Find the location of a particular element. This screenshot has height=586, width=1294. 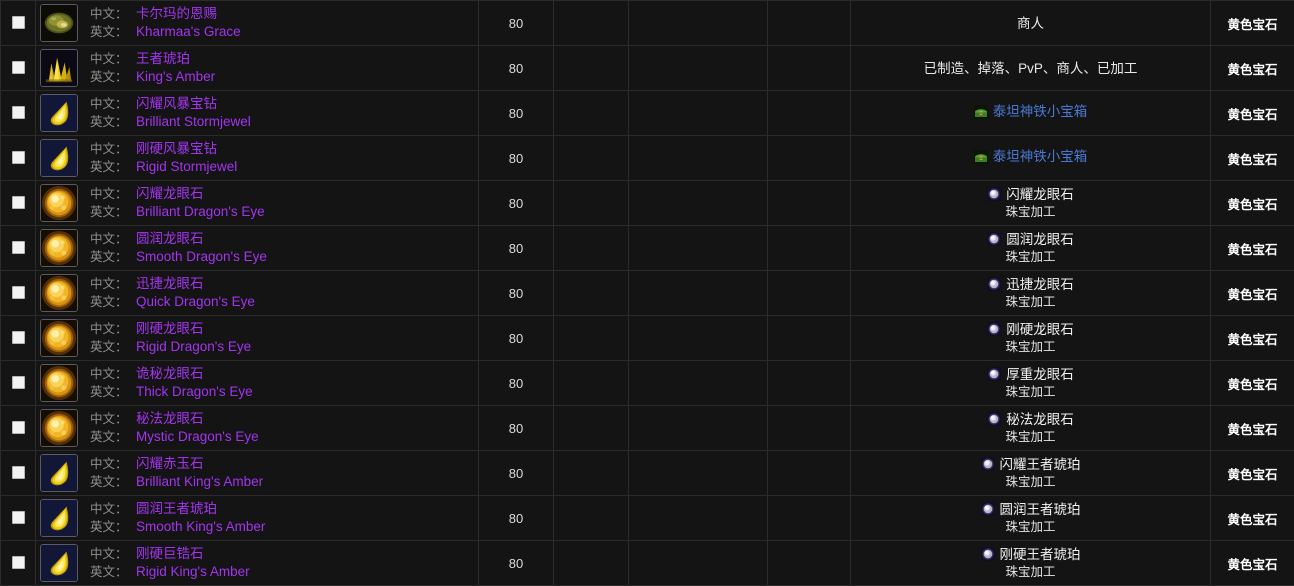

source-link: 秘法龙眼石 is located at coordinates (1040, 419).